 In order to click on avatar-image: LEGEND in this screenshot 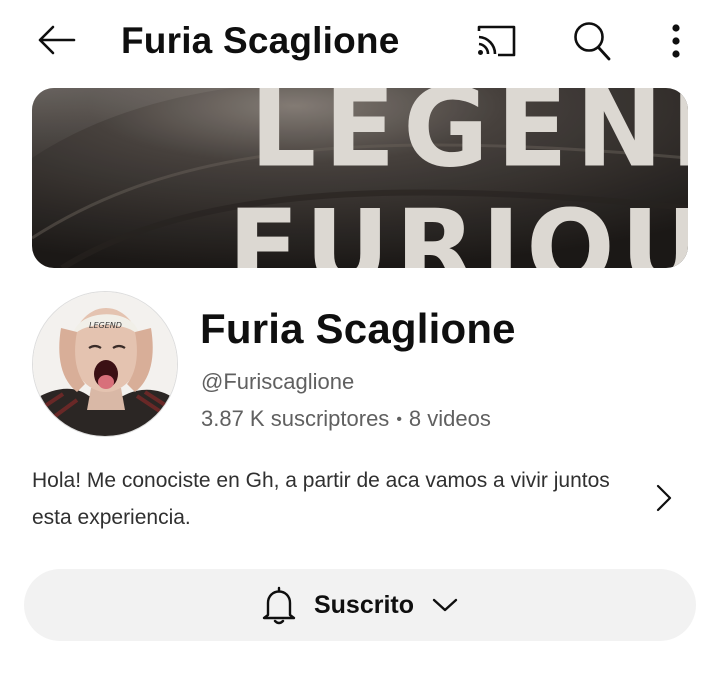, I will do `click(105, 364)`.